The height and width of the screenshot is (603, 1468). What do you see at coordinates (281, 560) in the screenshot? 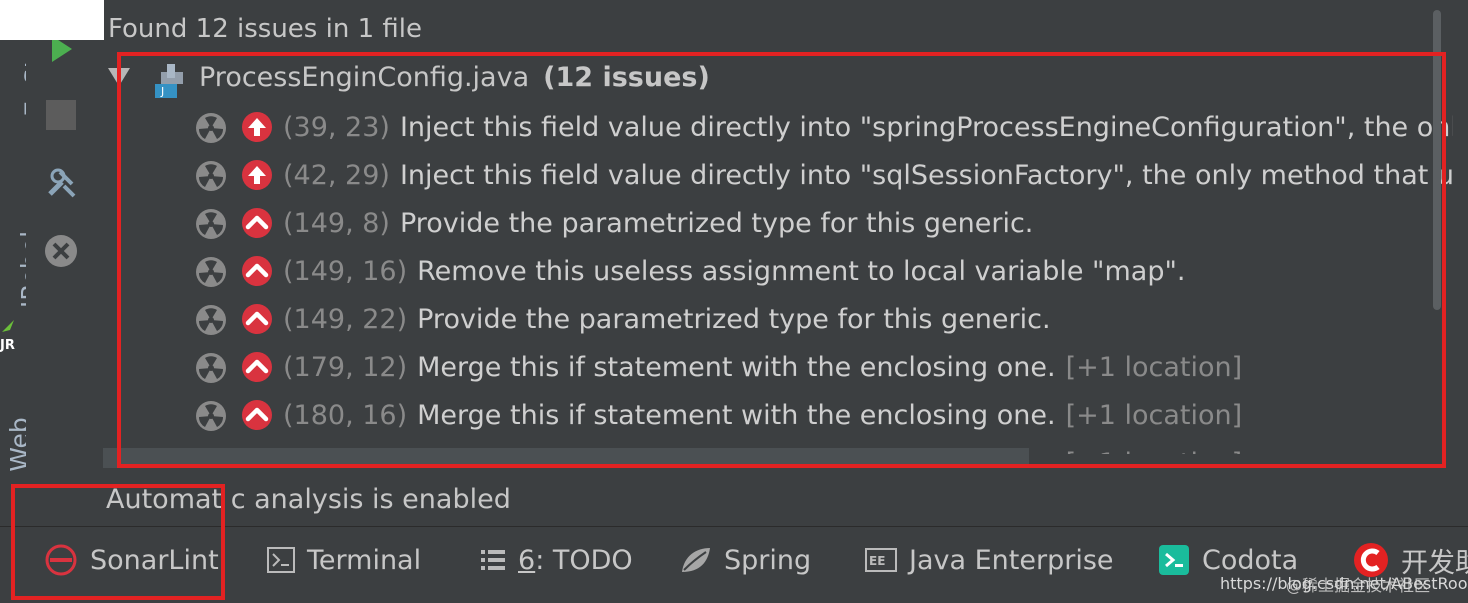
I see `terminal-icon` at bounding box center [281, 560].